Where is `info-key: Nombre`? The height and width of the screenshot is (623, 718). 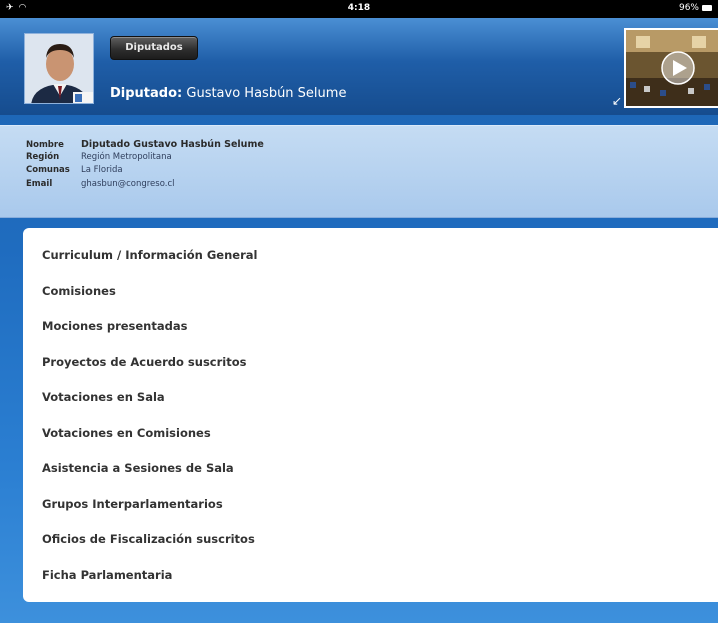 info-key: Nombre is located at coordinates (45, 145).